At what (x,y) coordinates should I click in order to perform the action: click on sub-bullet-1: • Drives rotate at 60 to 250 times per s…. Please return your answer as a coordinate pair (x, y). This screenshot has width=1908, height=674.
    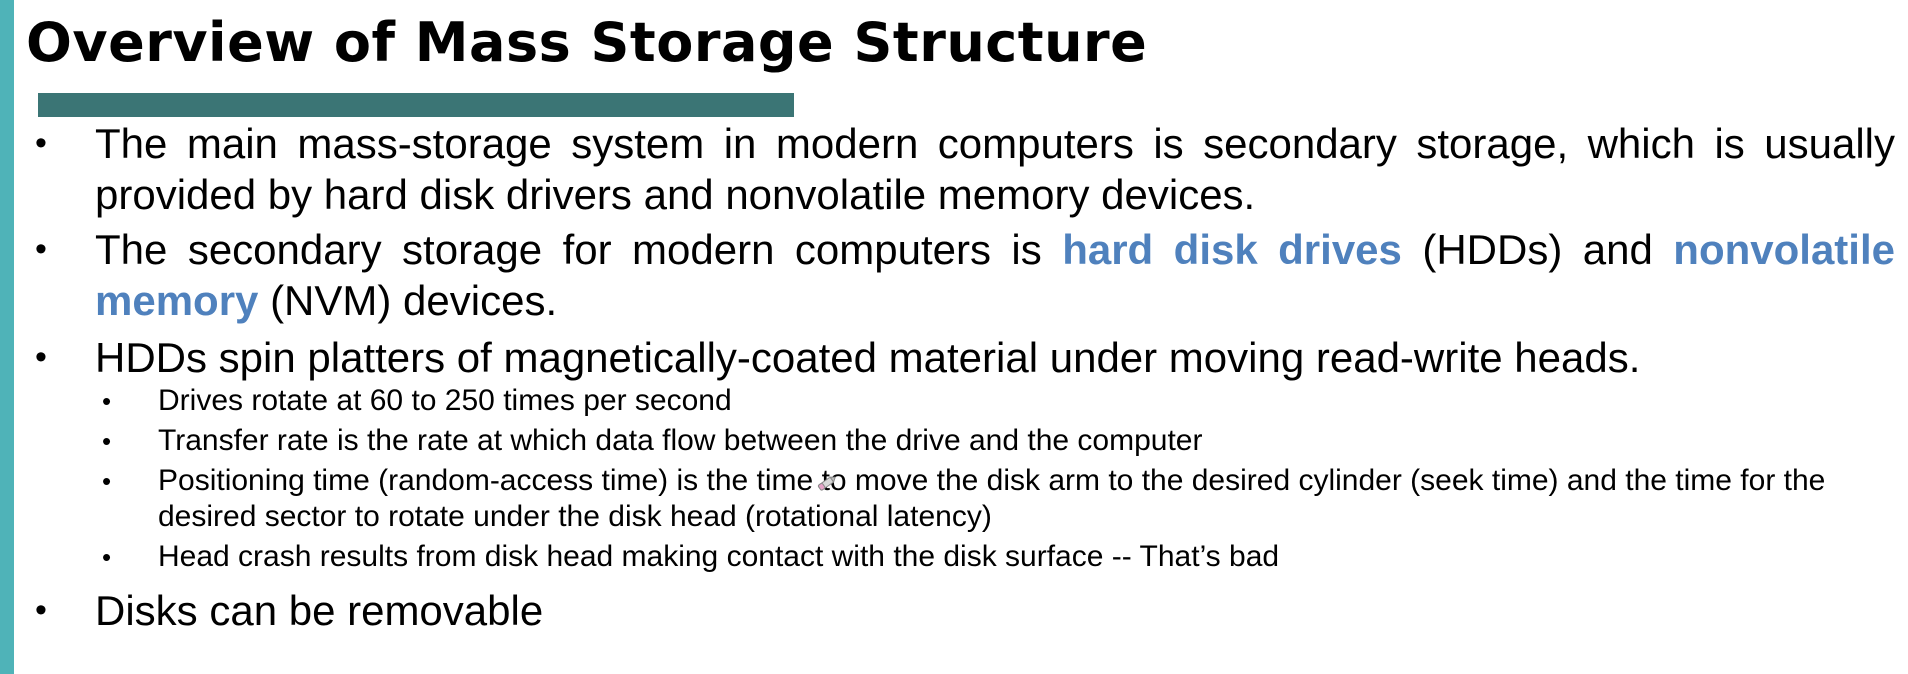
    Looking at the image, I should click on (948, 401).